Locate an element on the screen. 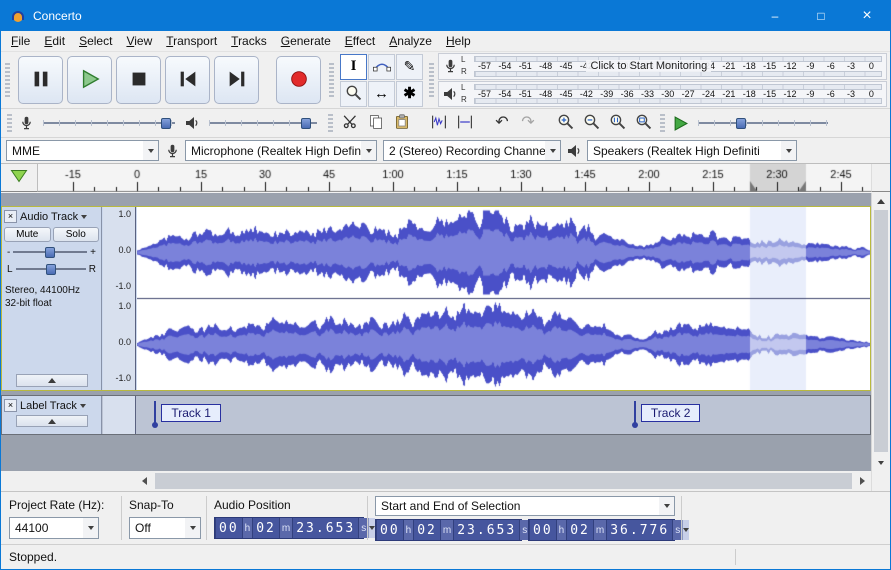 This screenshot has height=570, width=891. skip-to-end-button is located at coordinates (236, 80).